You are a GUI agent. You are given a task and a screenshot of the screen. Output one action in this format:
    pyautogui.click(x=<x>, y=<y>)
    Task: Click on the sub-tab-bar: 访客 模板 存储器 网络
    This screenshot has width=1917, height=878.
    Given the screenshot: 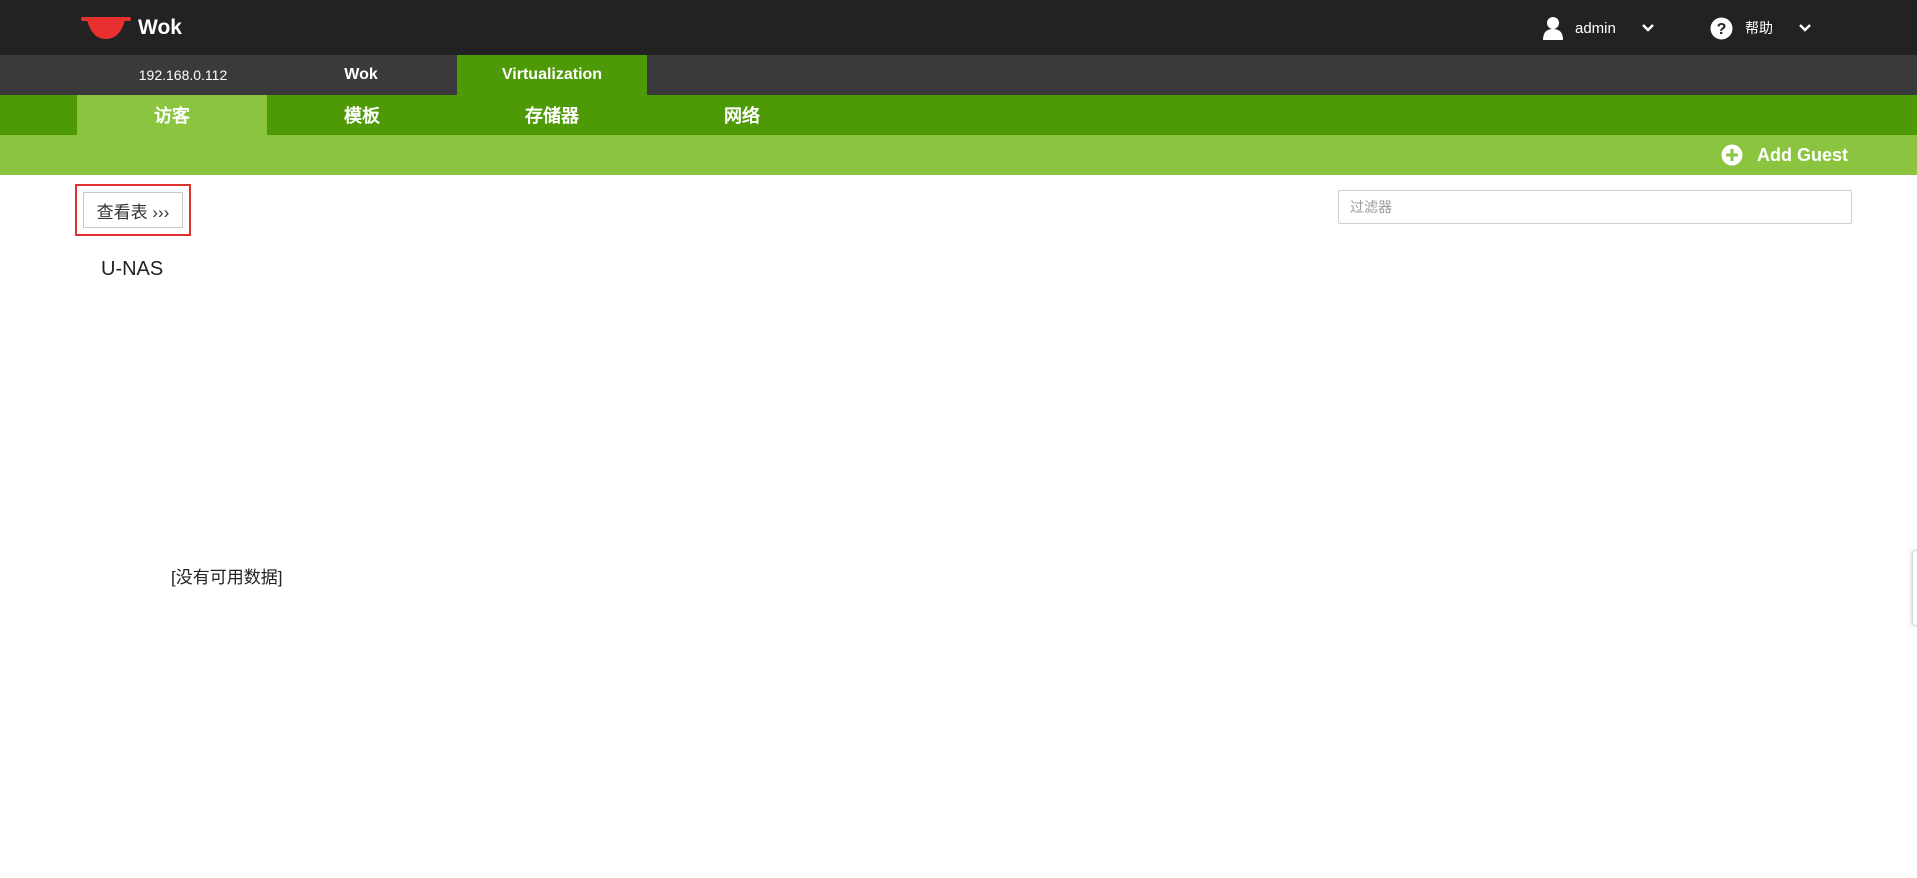 What is the action you would take?
    pyautogui.click(x=958, y=115)
    